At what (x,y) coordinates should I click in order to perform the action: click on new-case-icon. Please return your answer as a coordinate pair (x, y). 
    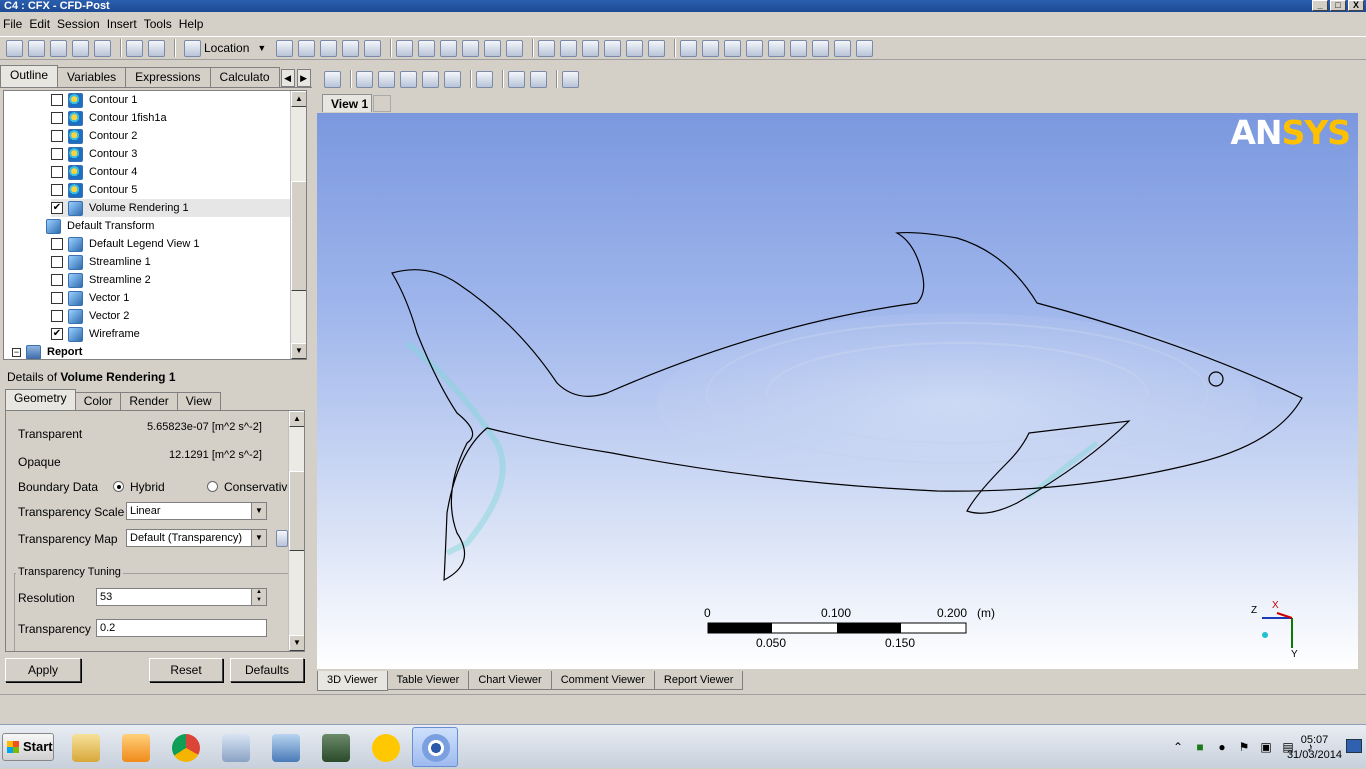
    Looking at the image, I should click on (14, 48).